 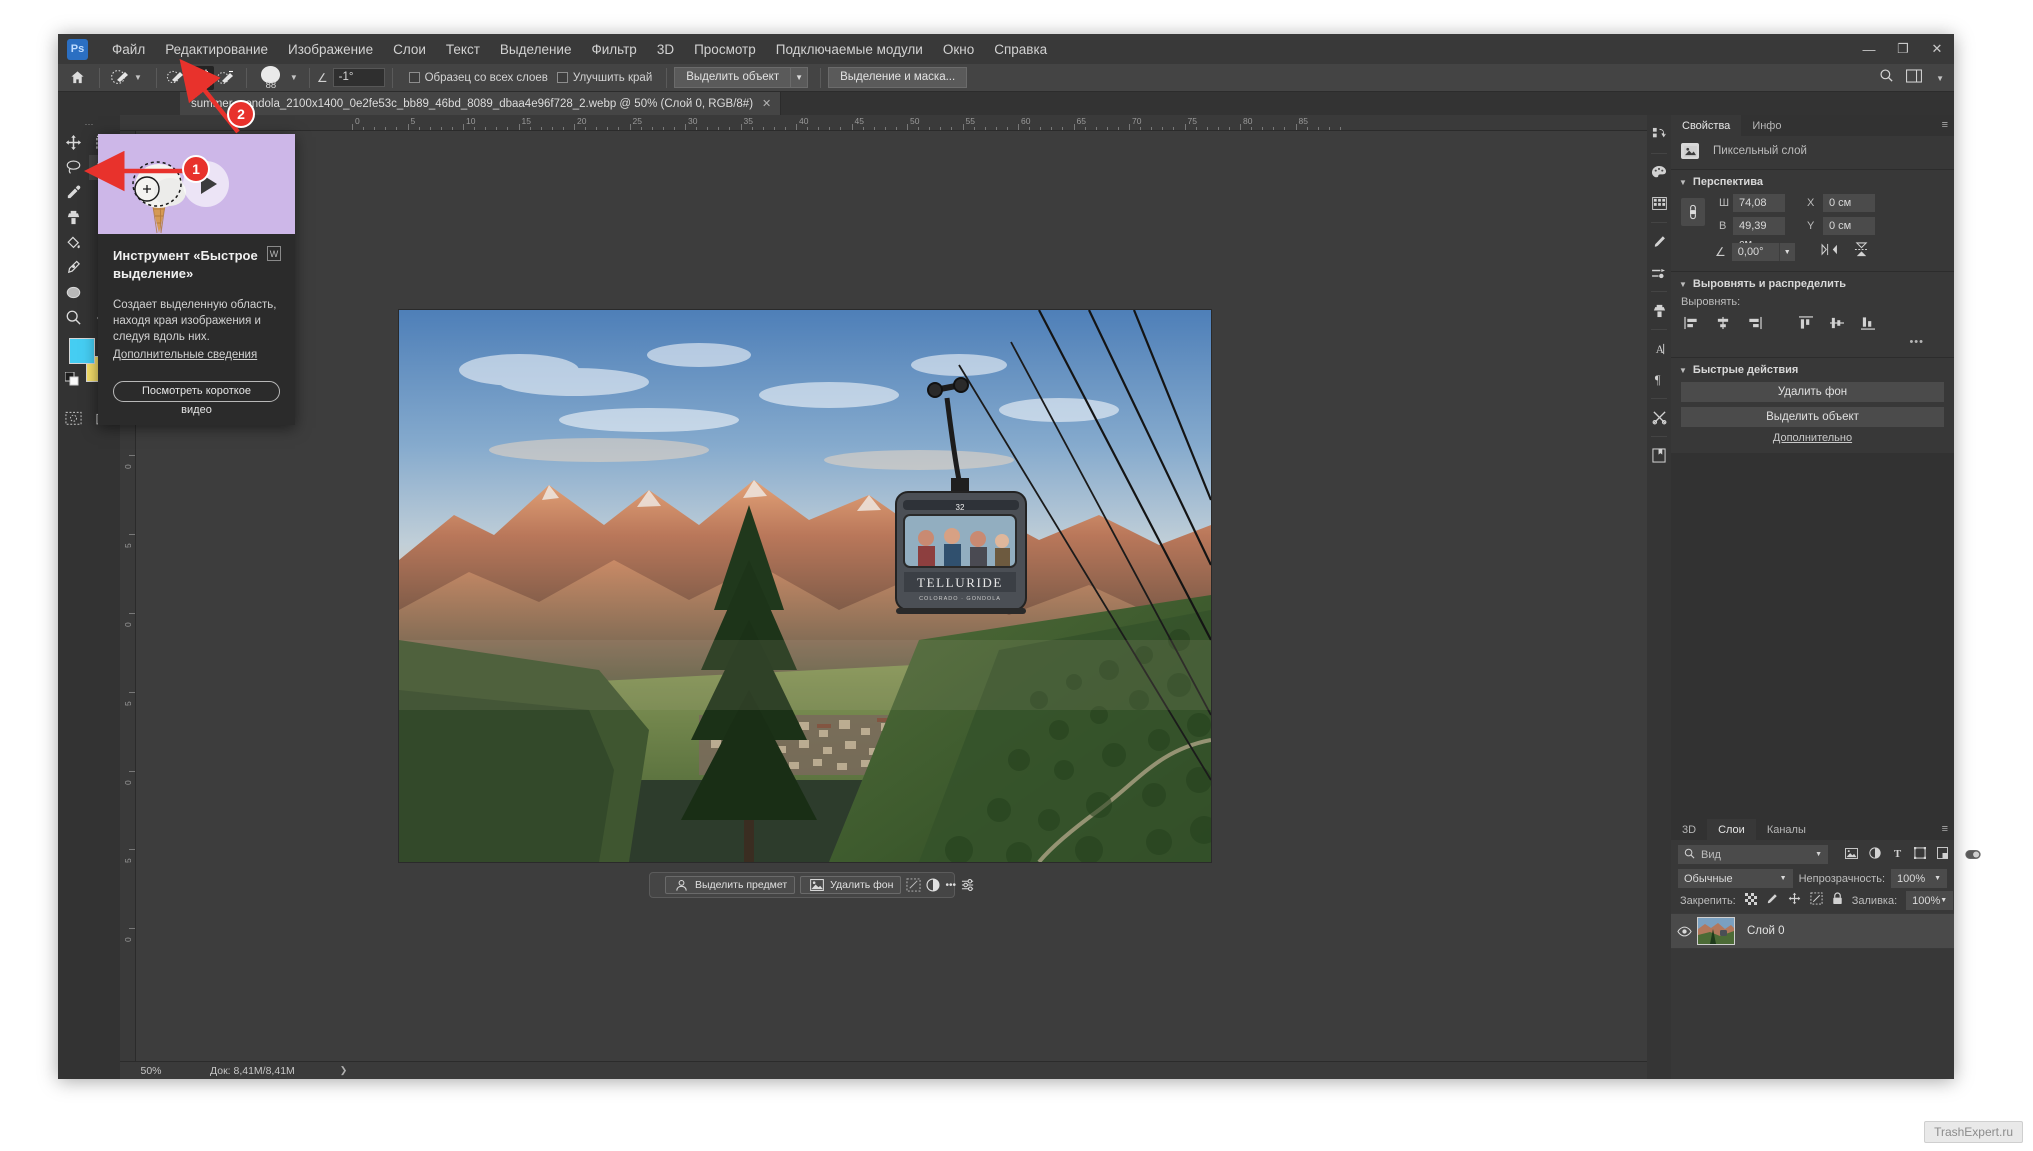 I want to click on x-value: 0 см, so click(x=1849, y=203).